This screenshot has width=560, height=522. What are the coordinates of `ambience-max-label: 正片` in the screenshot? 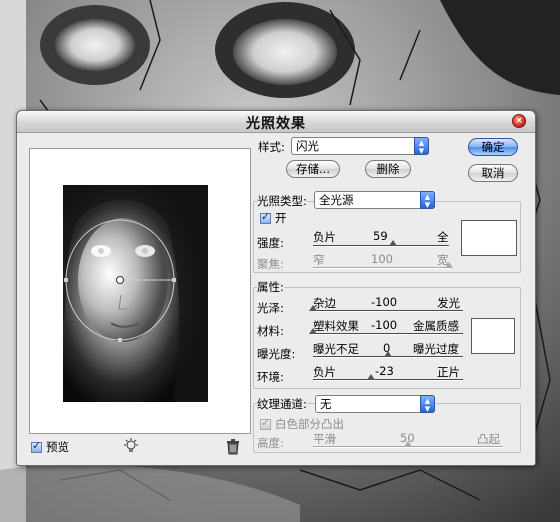 It's located at (448, 372).